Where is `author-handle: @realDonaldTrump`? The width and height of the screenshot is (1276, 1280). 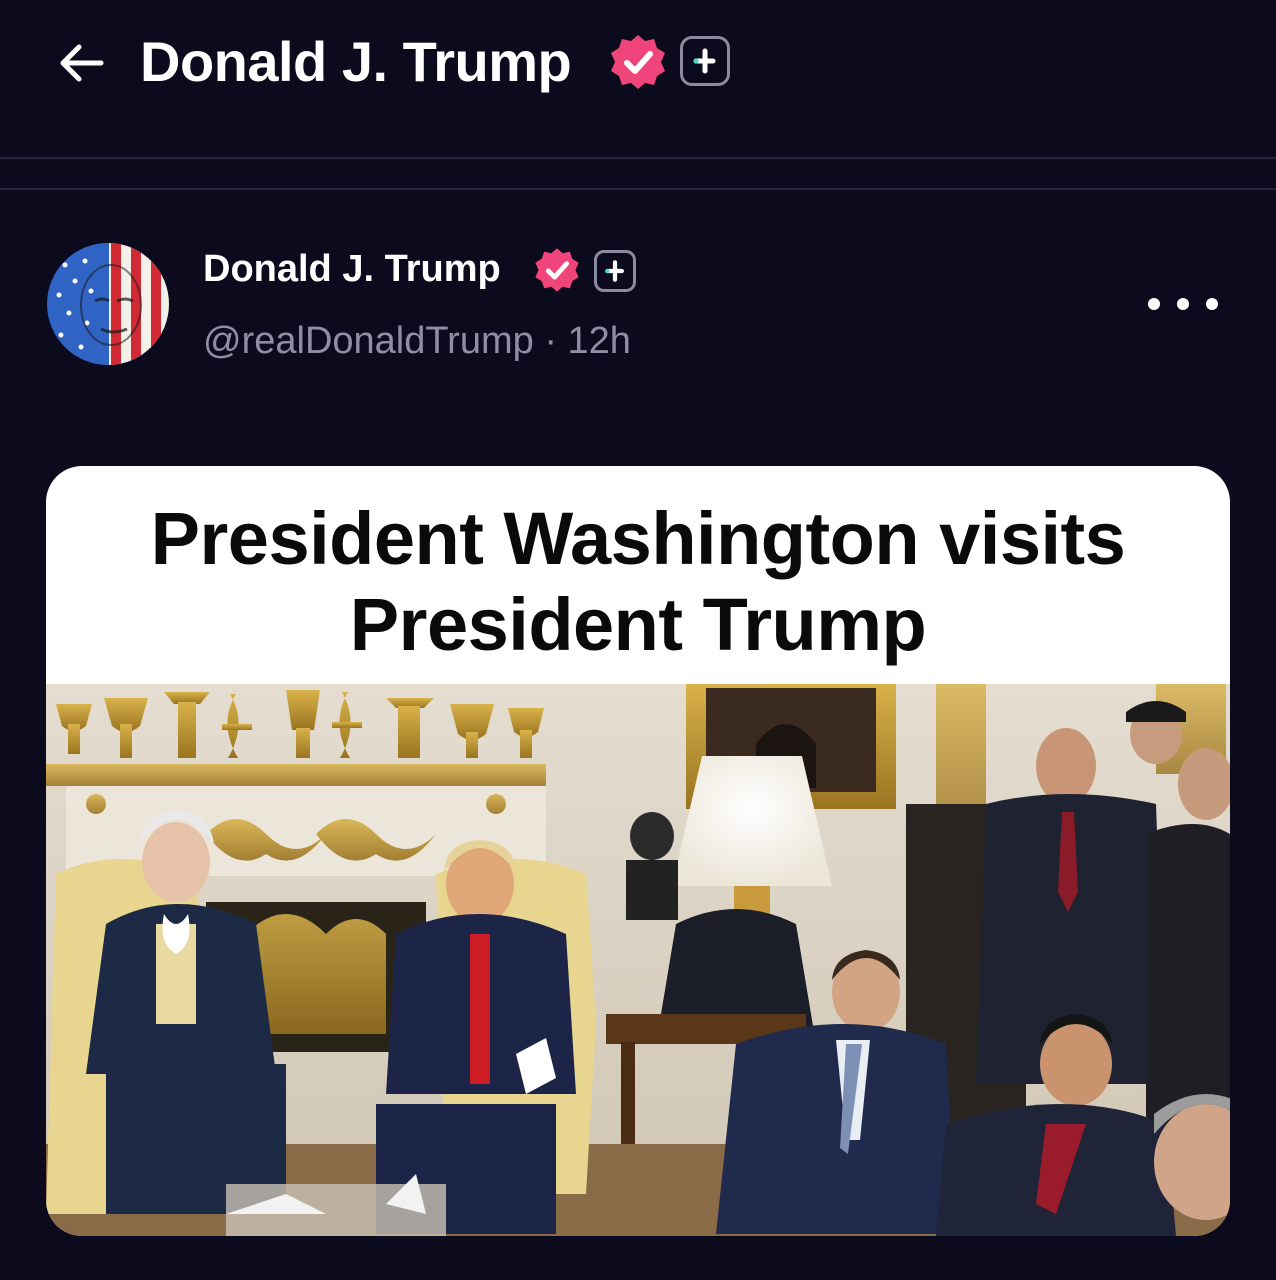
author-handle: @realDonaldTrump is located at coordinates (368, 341).